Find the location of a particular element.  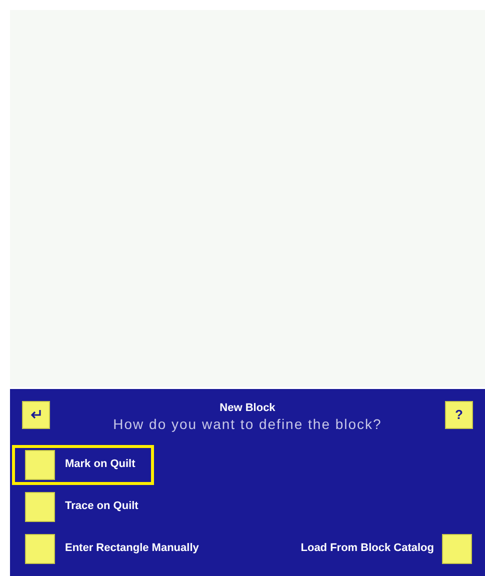

help-button: ? is located at coordinates (459, 414).